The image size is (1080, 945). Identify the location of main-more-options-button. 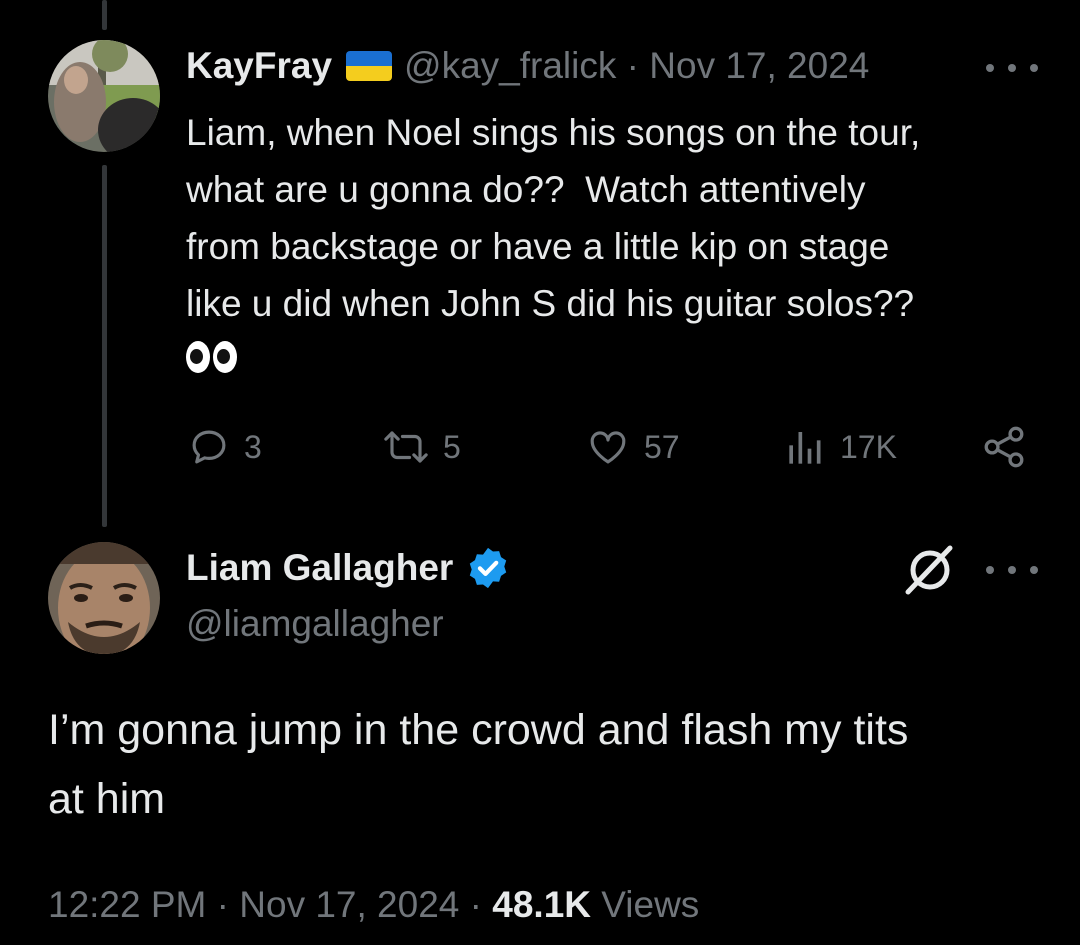
(1012, 570).